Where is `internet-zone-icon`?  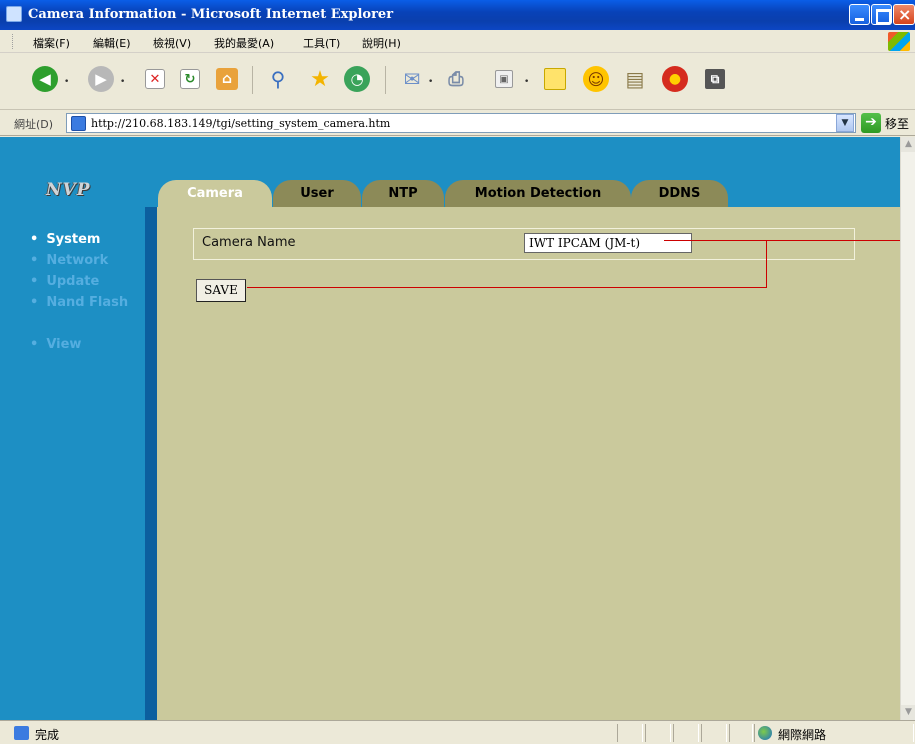 internet-zone-icon is located at coordinates (765, 733).